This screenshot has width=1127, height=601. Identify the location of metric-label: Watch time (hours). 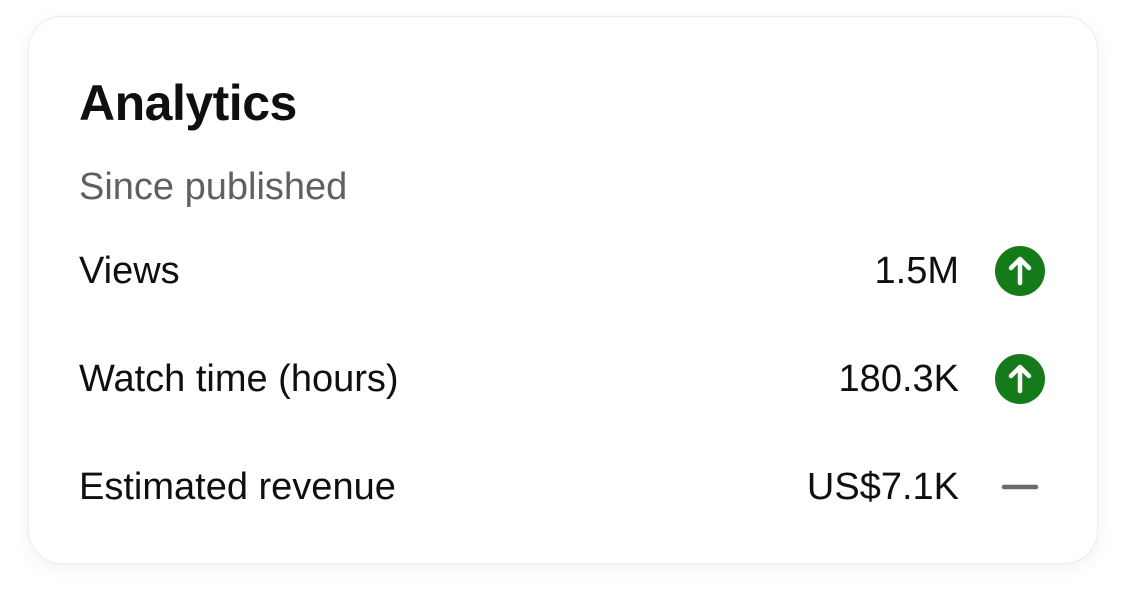
(239, 378).